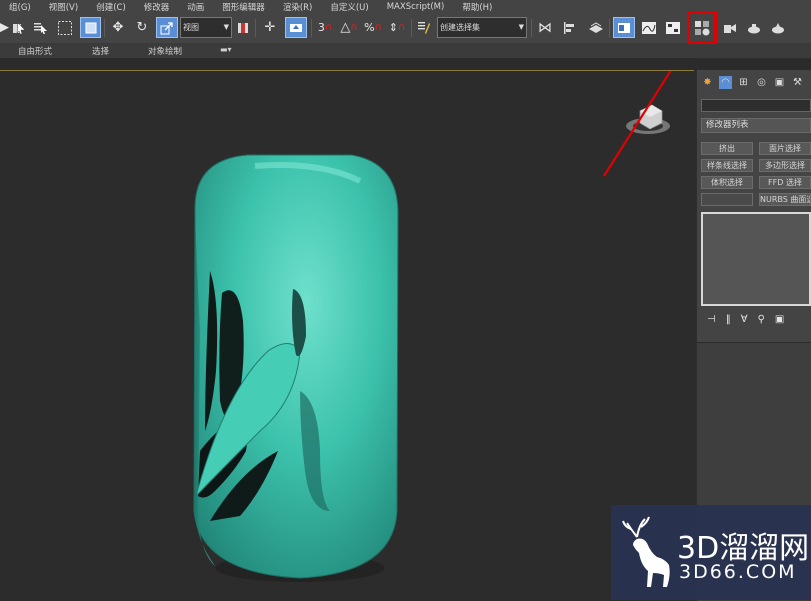 This screenshot has height=601, width=811. Describe the element at coordinates (19, 27) in the screenshot. I see `select-object-icon` at that location.